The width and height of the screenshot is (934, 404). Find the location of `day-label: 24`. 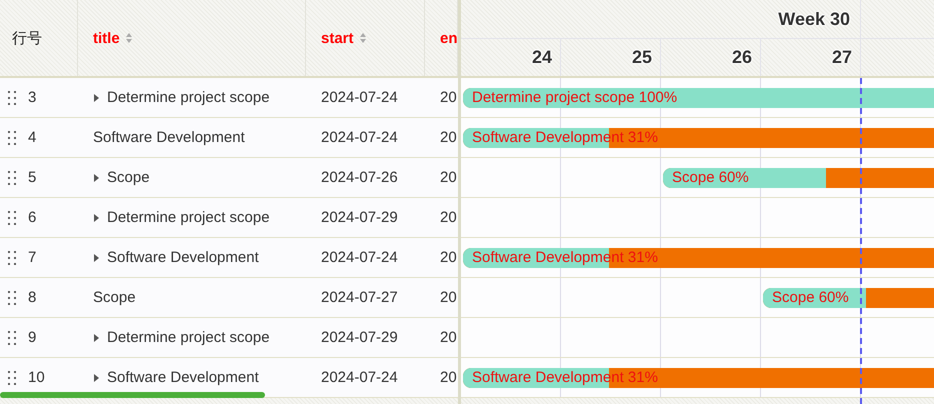

day-label: 24 is located at coordinates (542, 57).